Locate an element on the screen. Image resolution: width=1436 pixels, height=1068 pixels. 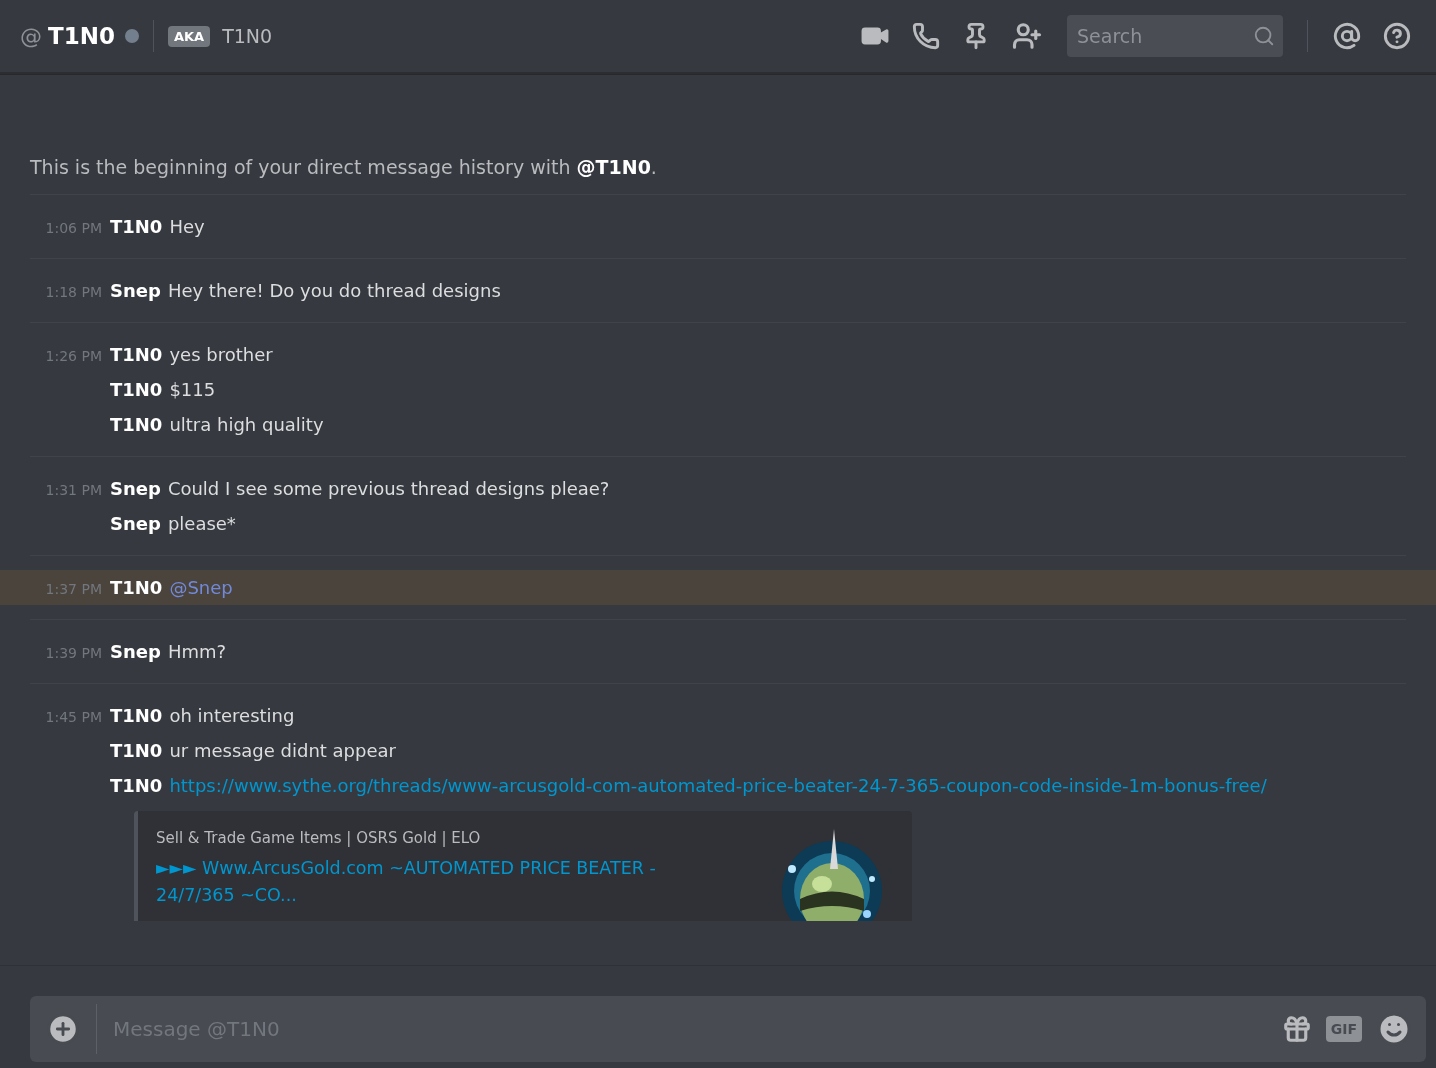
at-sign: @ is located at coordinates (31, 36).